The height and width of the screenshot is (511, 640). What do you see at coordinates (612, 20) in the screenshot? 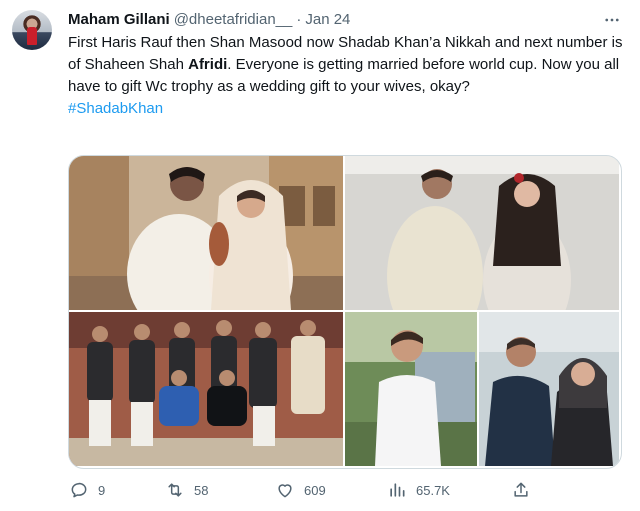
I see `more-icon` at bounding box center [612, 20].